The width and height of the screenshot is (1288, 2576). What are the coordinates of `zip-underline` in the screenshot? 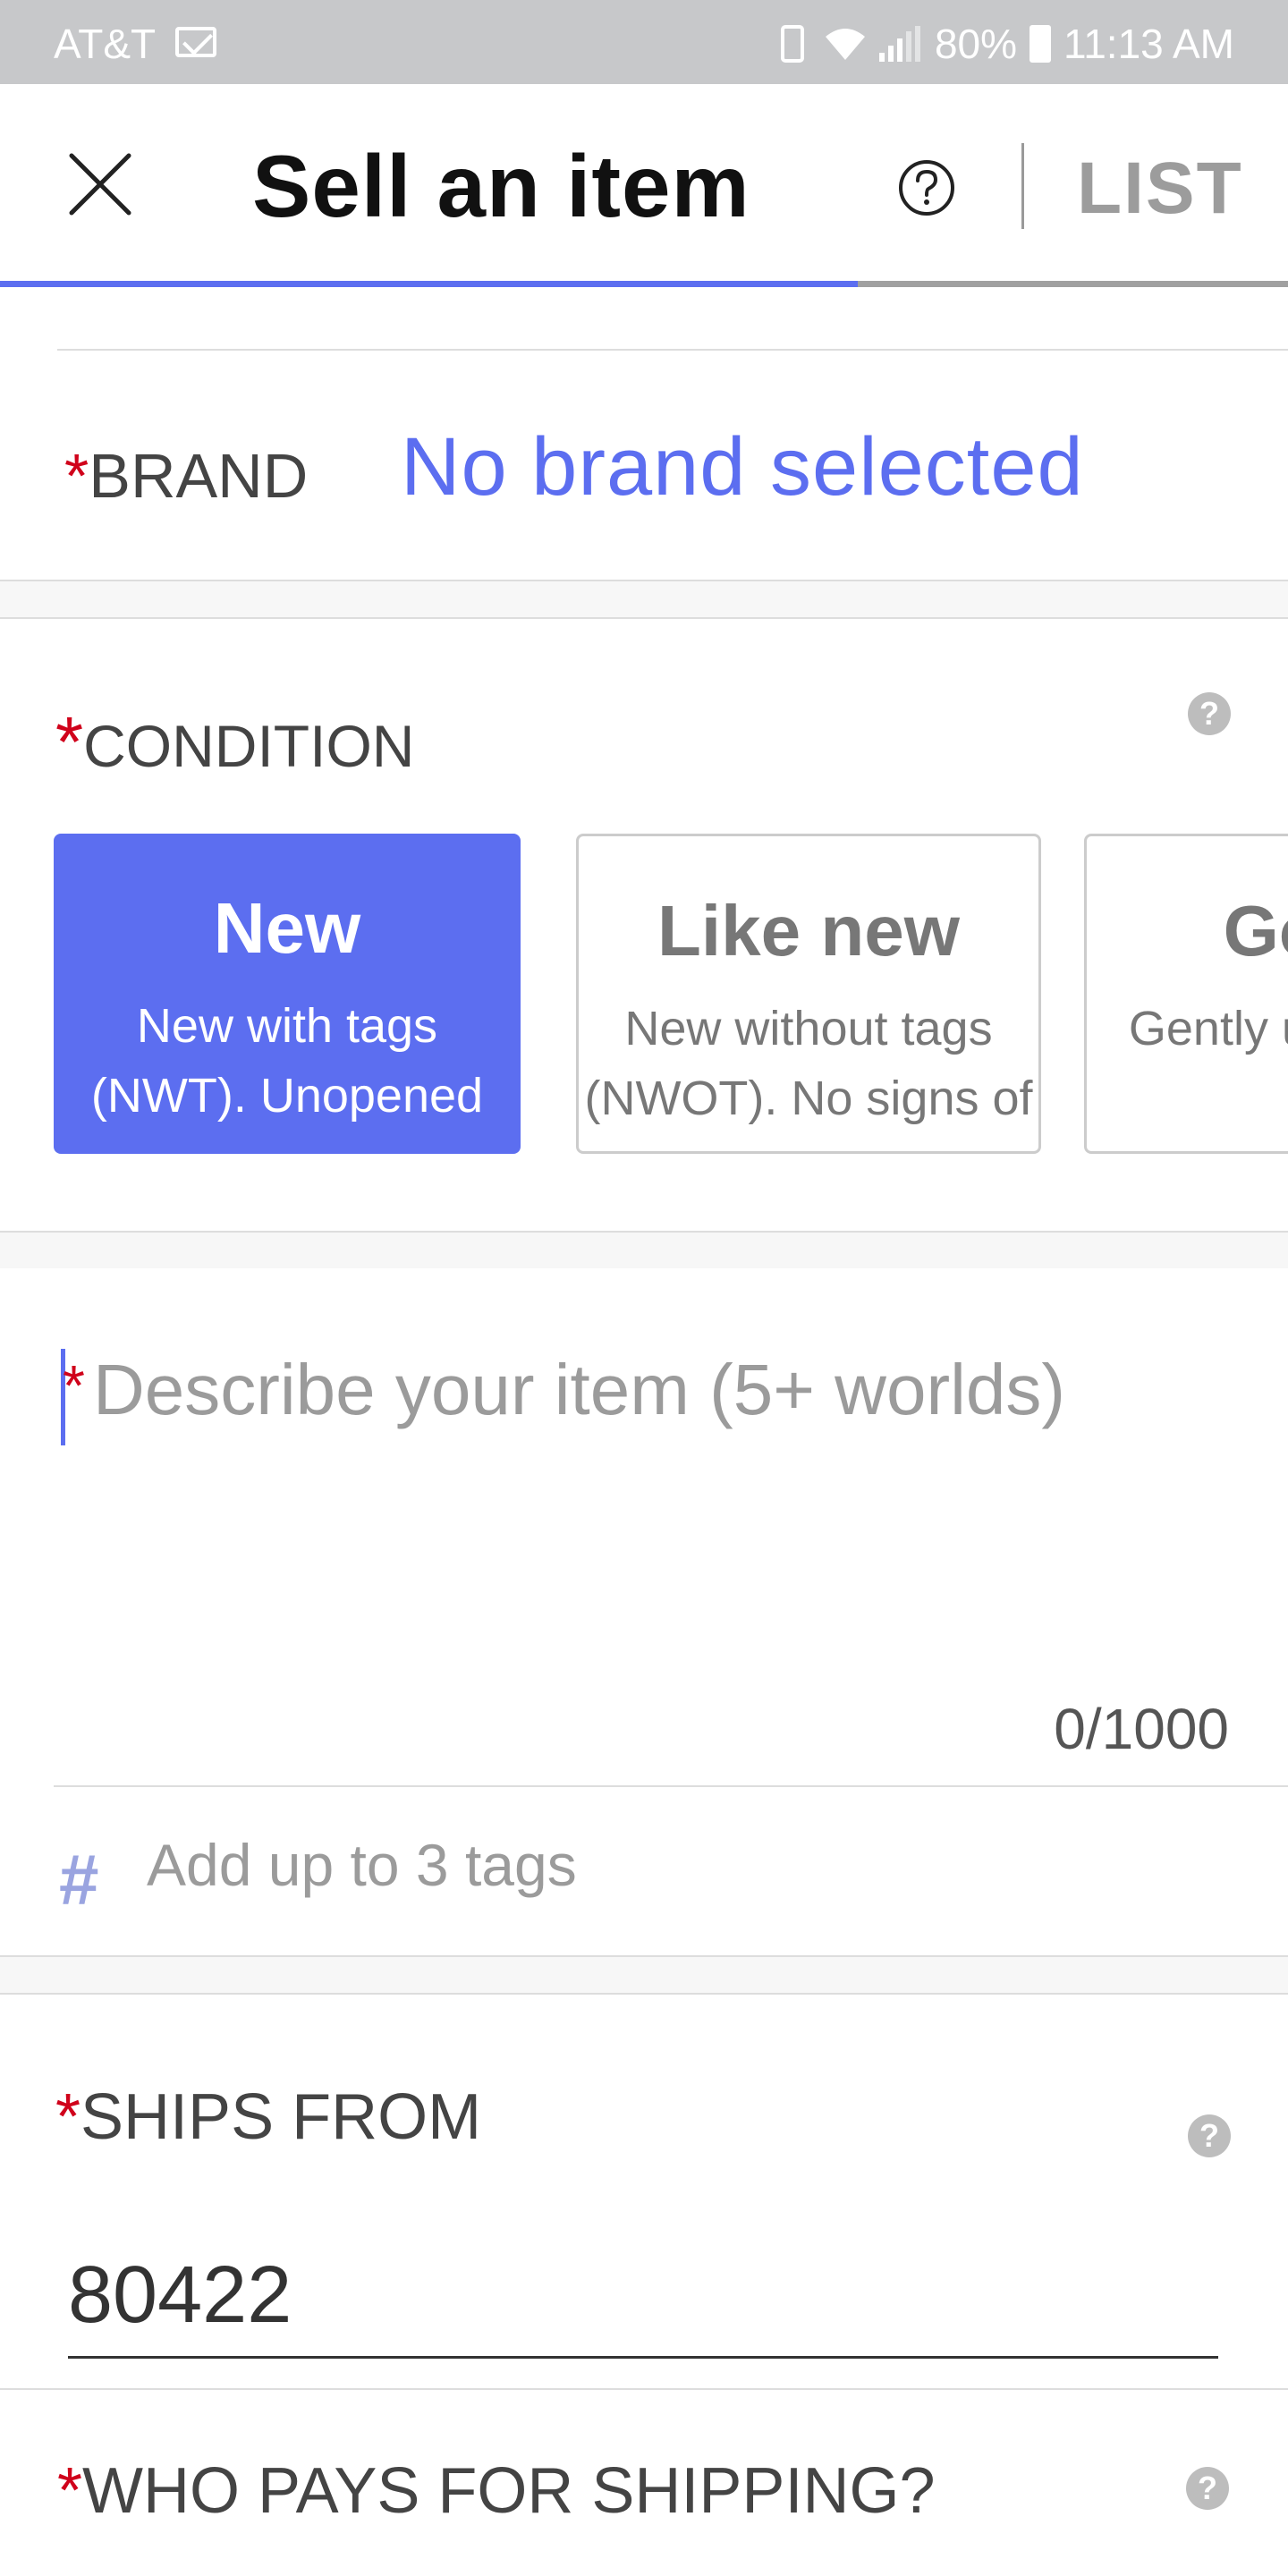 It's located at (643, 2357).